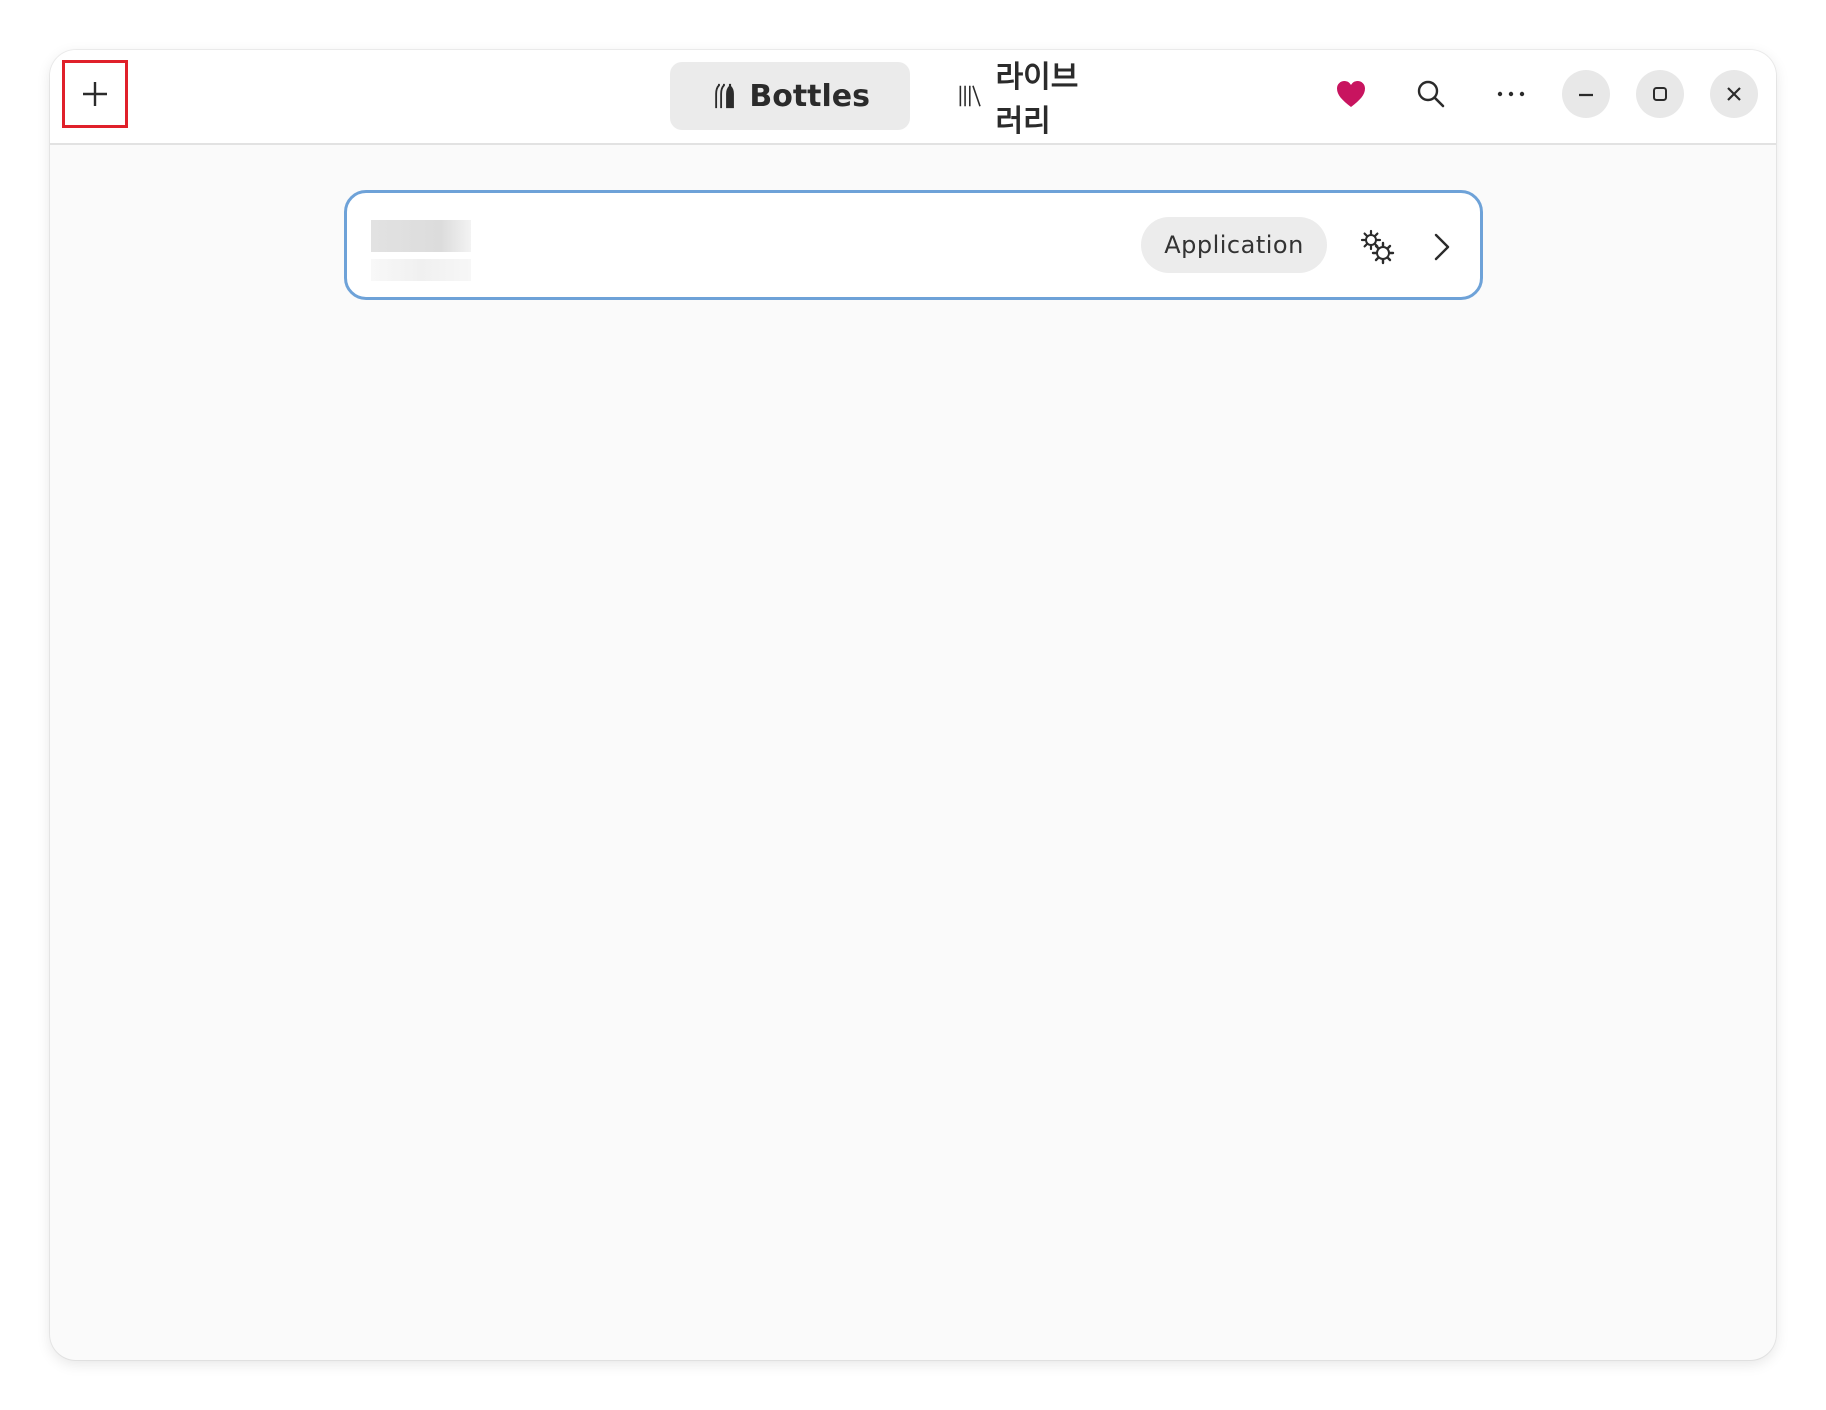  I want to click on close-icon, so click(1734, 94).